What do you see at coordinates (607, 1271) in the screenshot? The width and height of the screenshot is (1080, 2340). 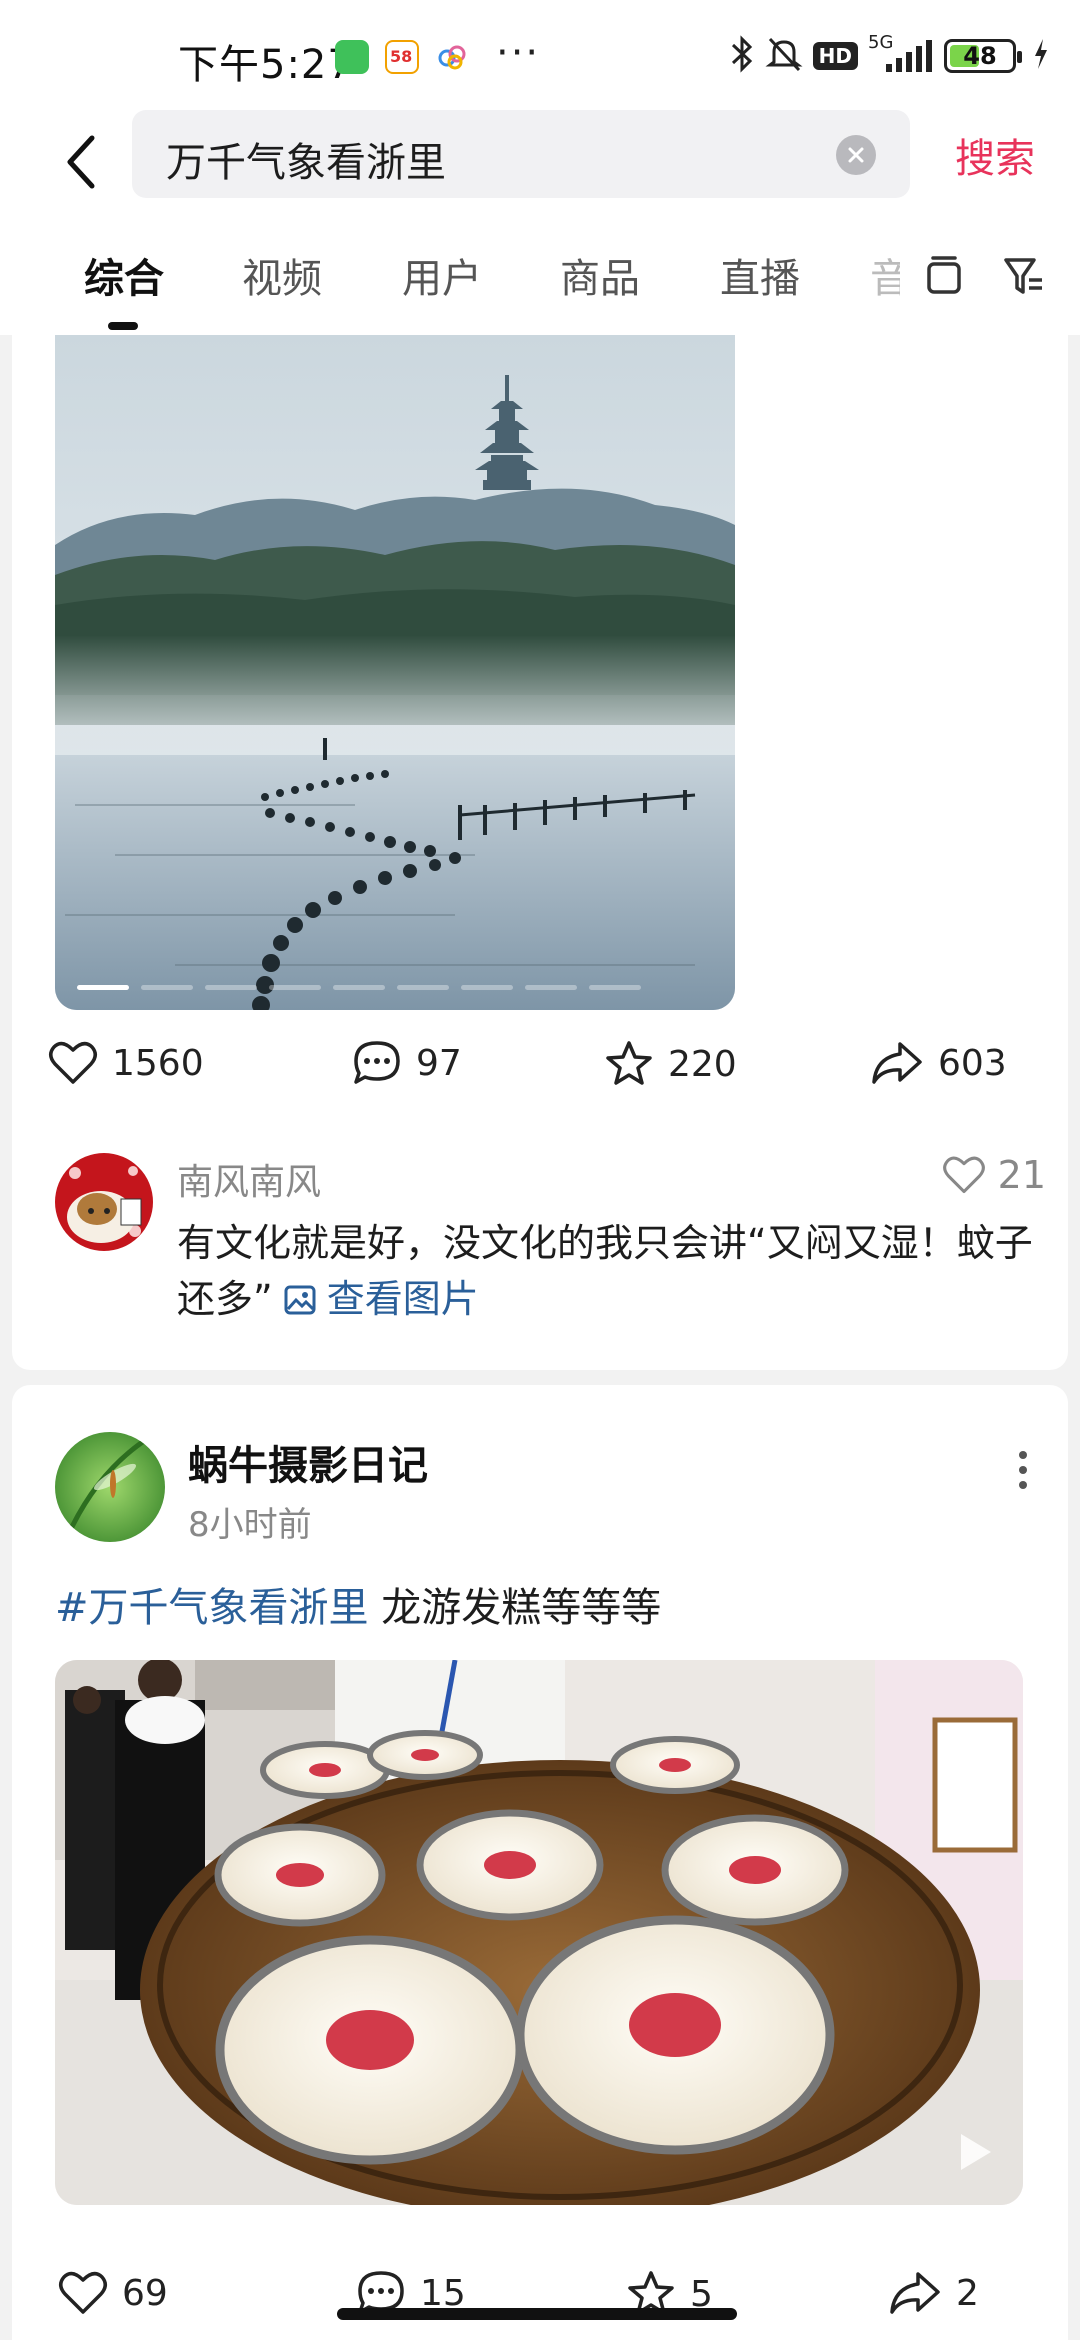 I see `comment-text: 有文化就是好，没文化的我只会讲“又闷又湿！蚊子还多” 查看图片` at bounding box center [607, 1271].